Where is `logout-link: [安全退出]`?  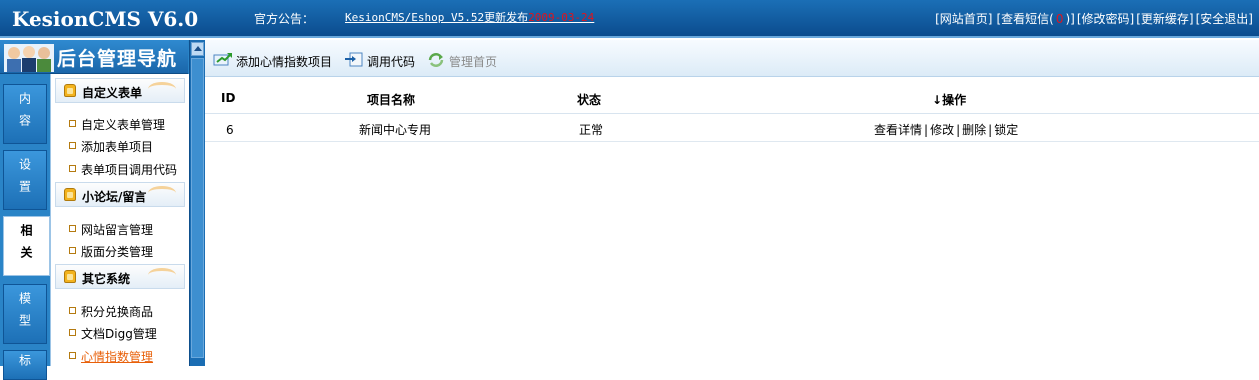 logout-link: [安全退出] is located at coordinates (1224, 19).